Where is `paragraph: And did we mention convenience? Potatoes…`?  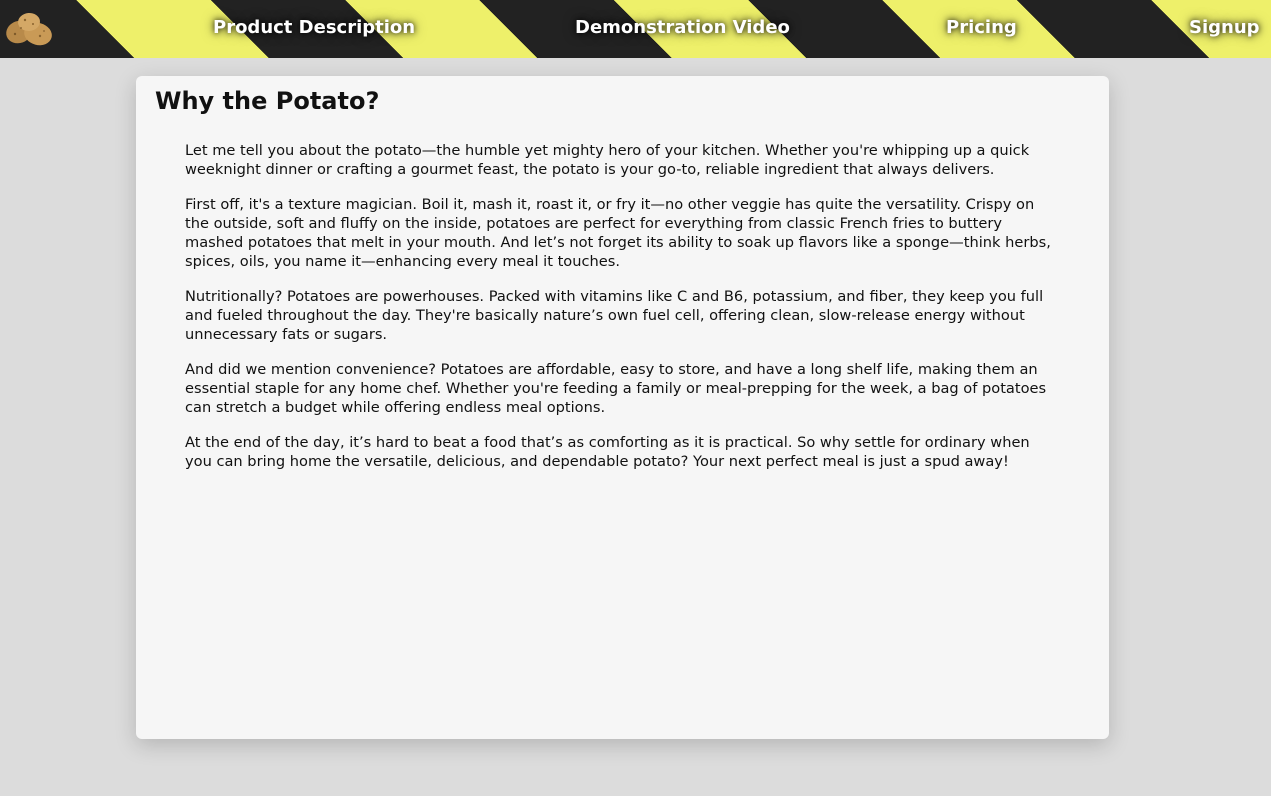
paragraph: And did we mention convenience? Potatoes… is located at coordinates (616, 388).